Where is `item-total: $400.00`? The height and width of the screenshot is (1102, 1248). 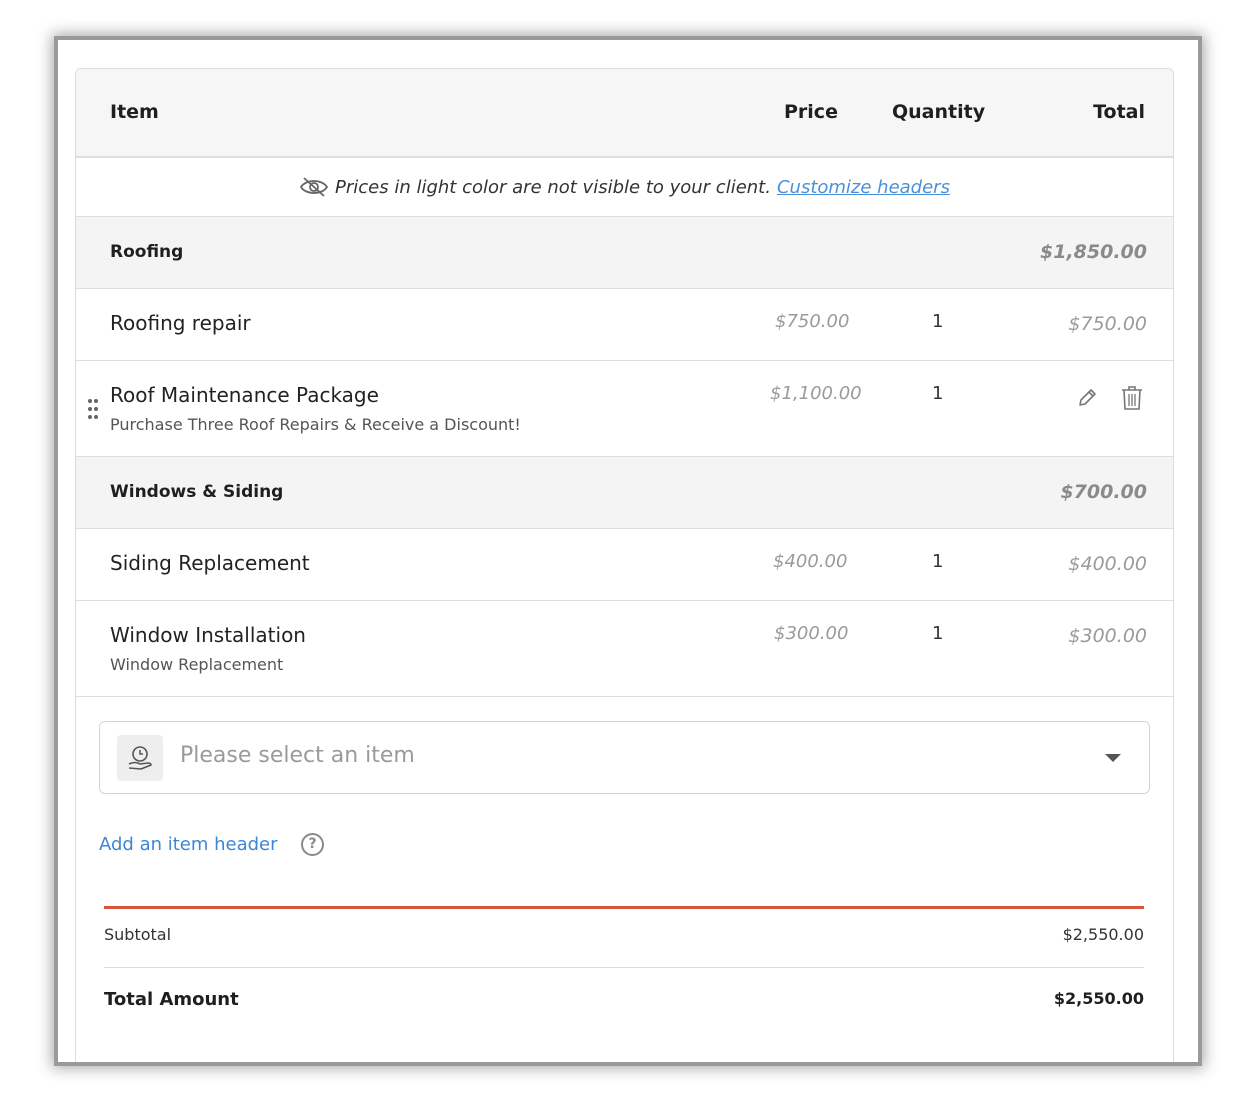 item-total: $400.00 is located at coordinates (1107, 564).